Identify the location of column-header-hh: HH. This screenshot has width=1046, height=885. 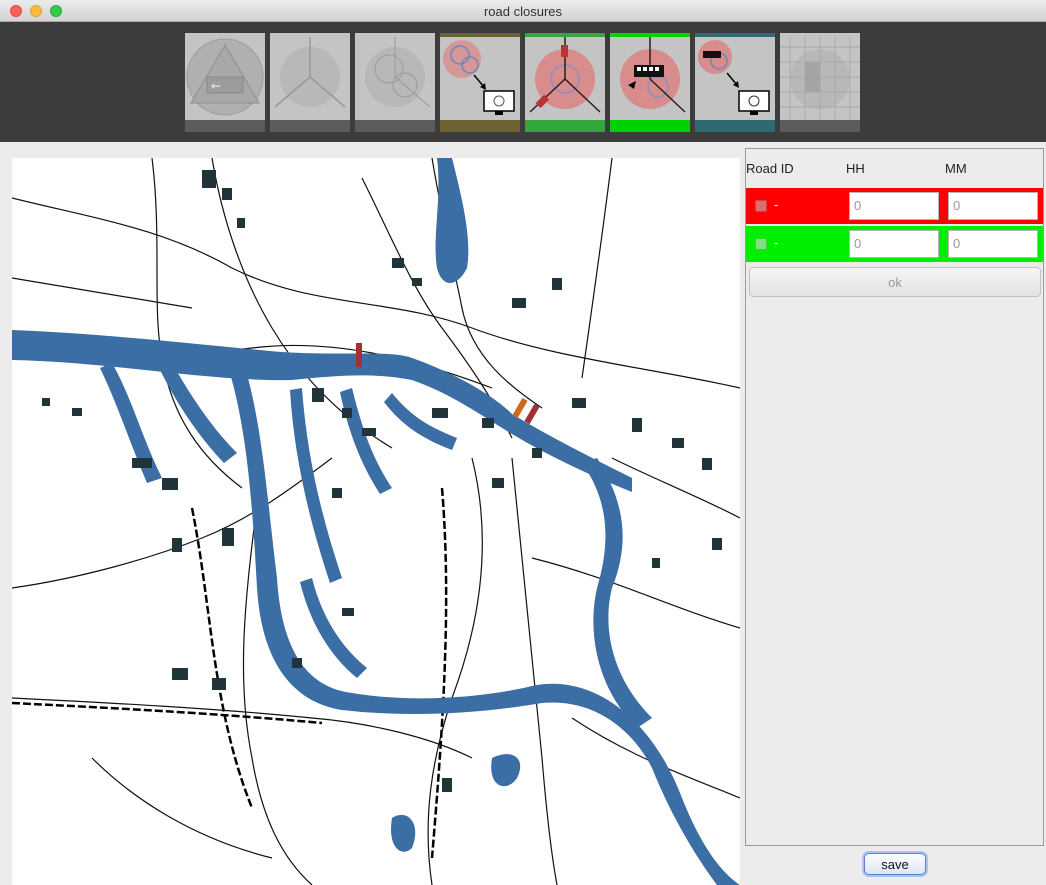
(855, 168).